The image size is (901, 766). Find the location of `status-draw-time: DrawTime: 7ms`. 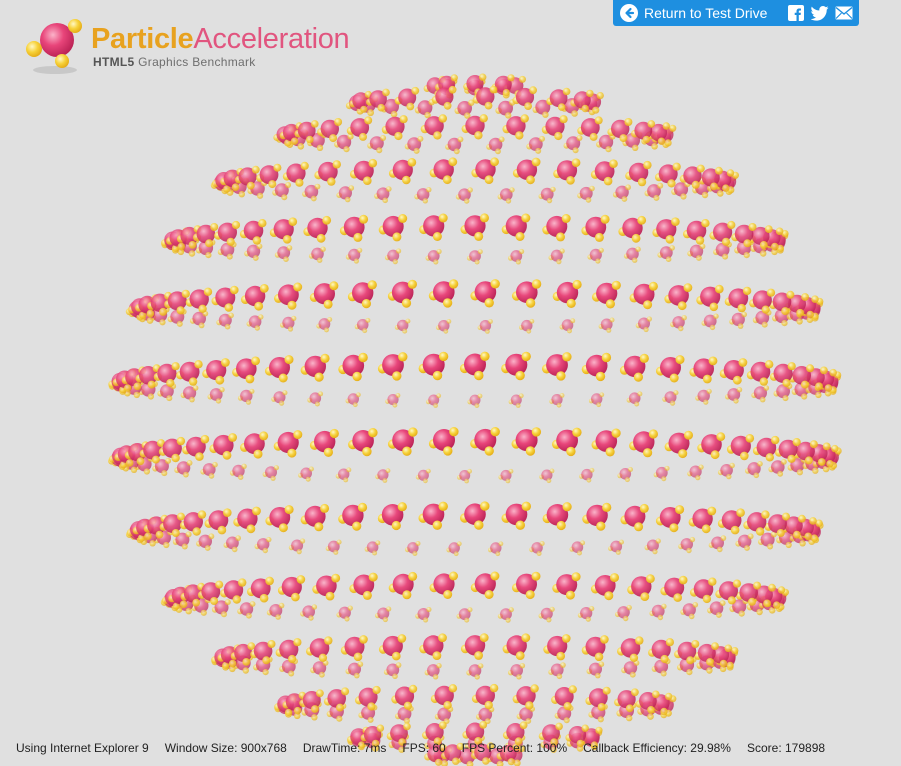

status-draw-time: DrawTime: 7ms is located at coordinates (344, 748).